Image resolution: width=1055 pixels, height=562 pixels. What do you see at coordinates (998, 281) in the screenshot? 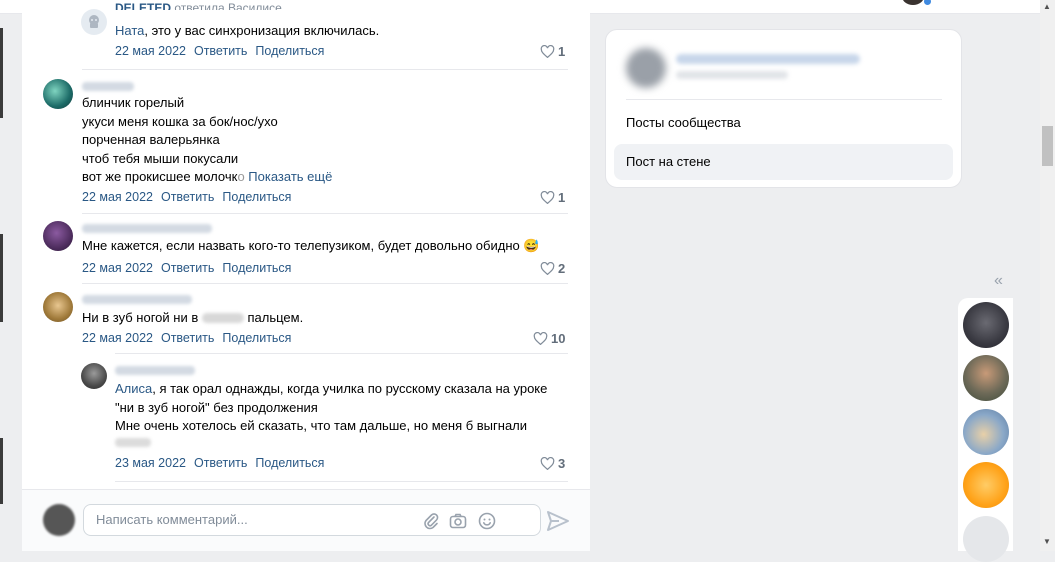
I see `collapse-icon: «` at bounding box center [998, 281].